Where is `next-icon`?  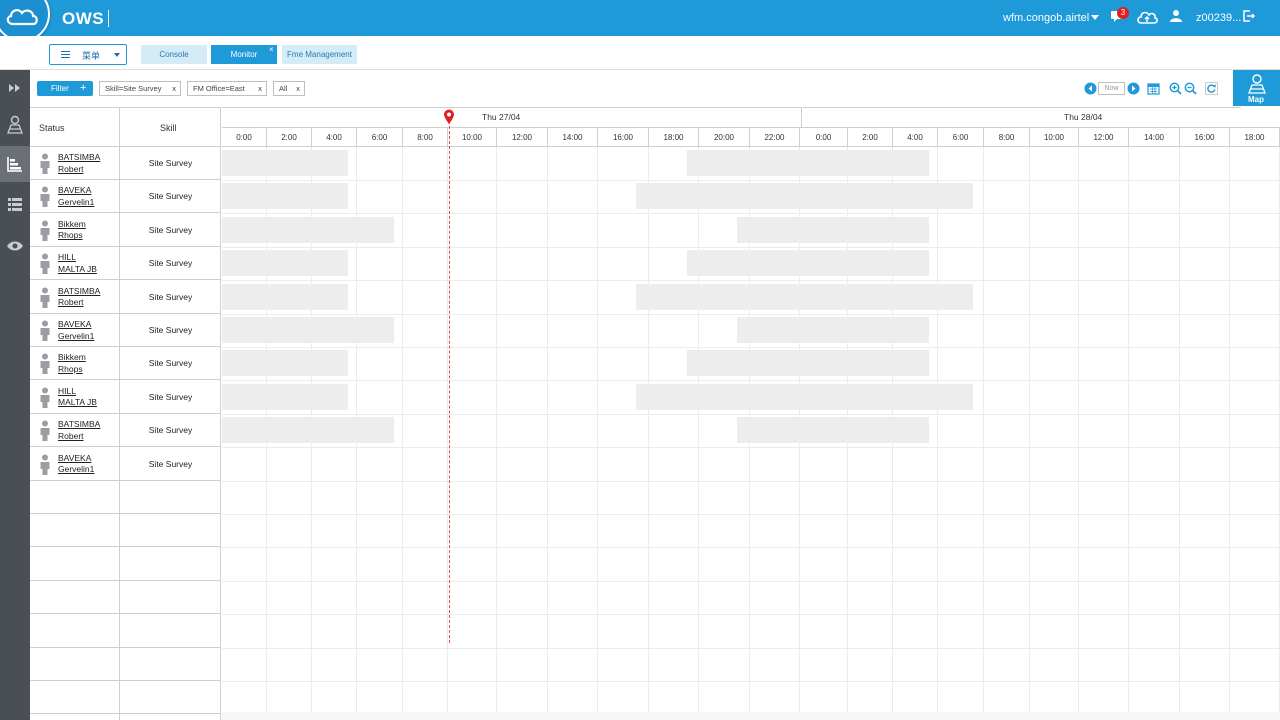 next-icon is located at coordinates (1133, 88).